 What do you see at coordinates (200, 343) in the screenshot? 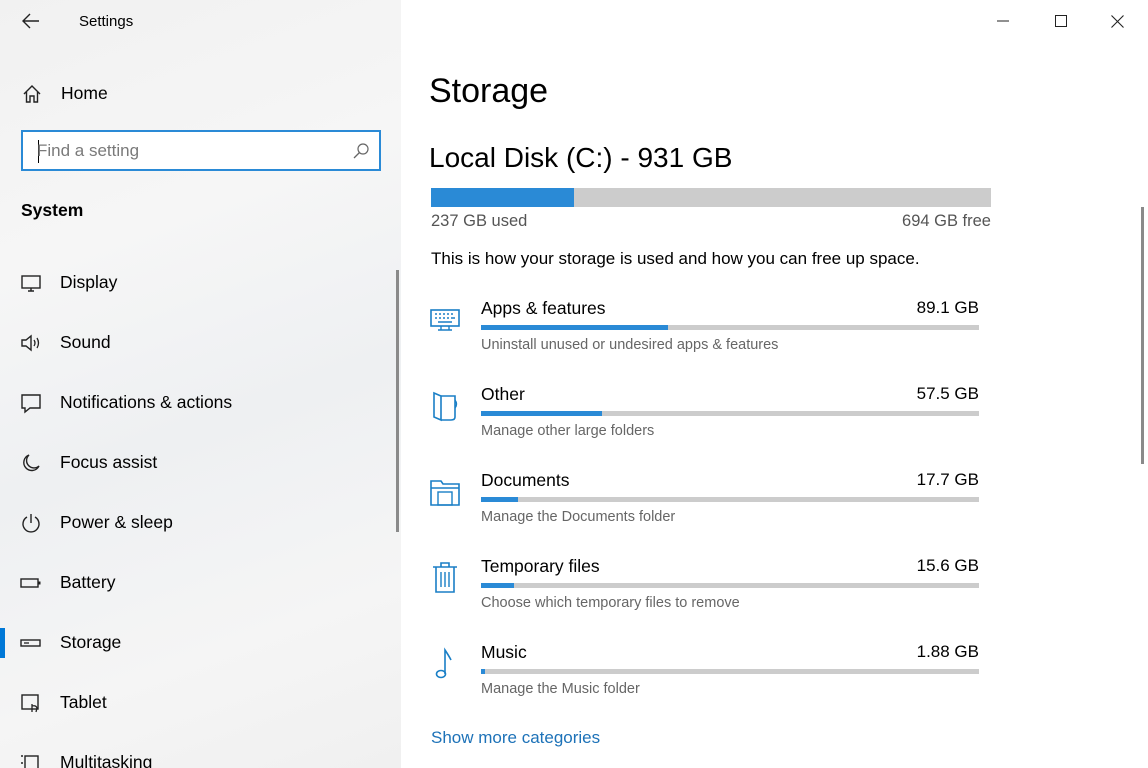
I see `sidebar-item-sound: Sound` at bounding box center [200, 343].